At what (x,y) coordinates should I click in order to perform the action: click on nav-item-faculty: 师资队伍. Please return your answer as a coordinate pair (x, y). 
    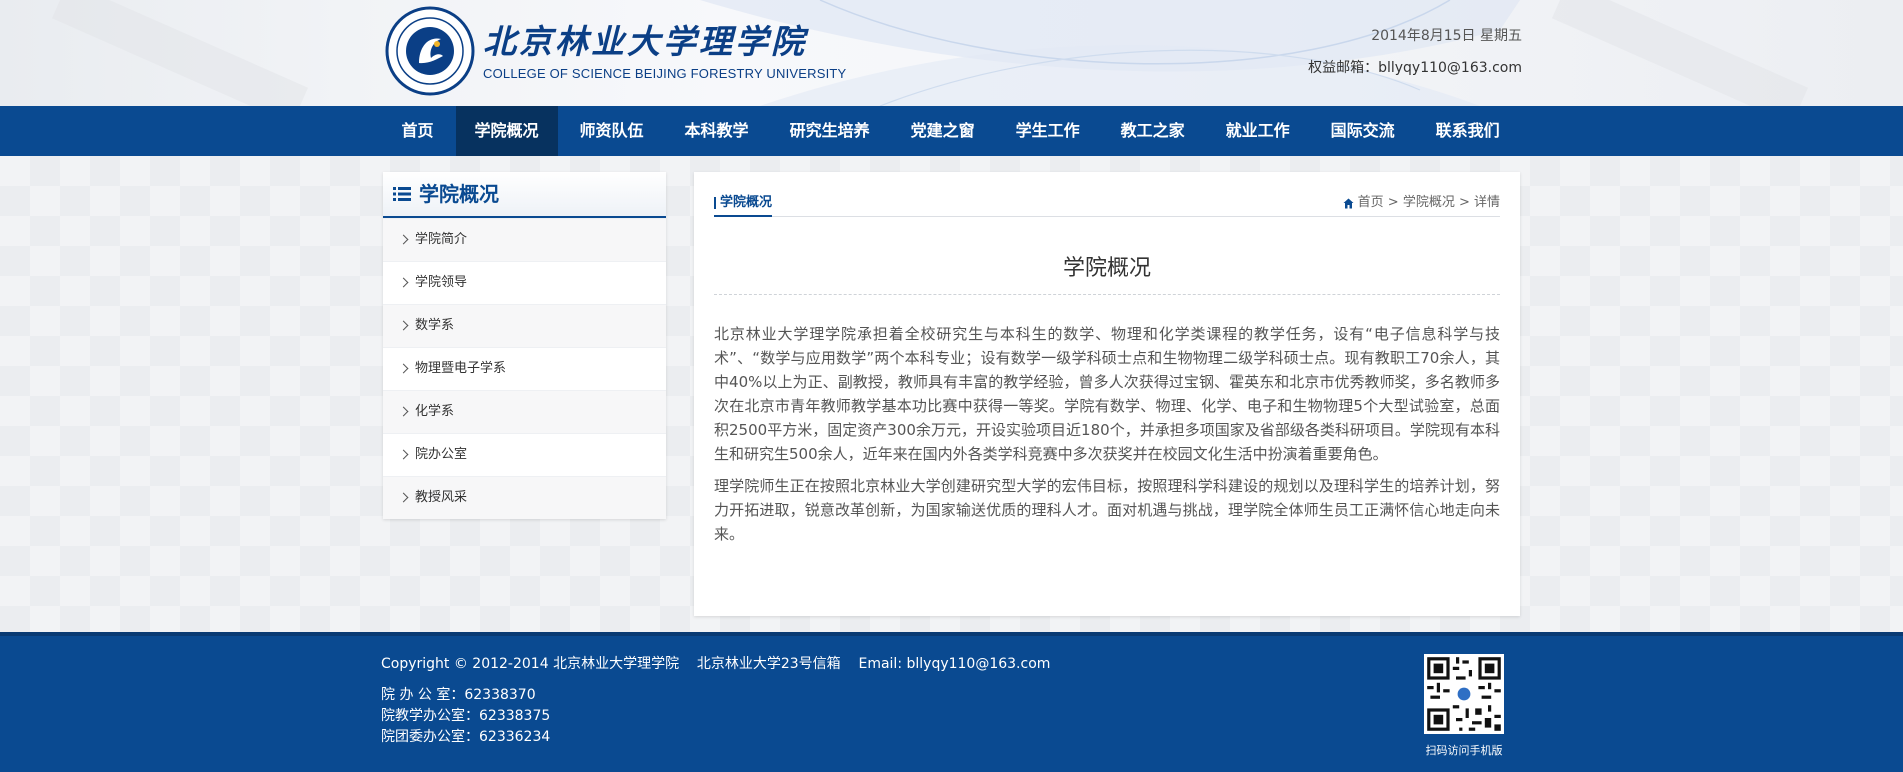
    Looking at the image, I should click on (612, 131).